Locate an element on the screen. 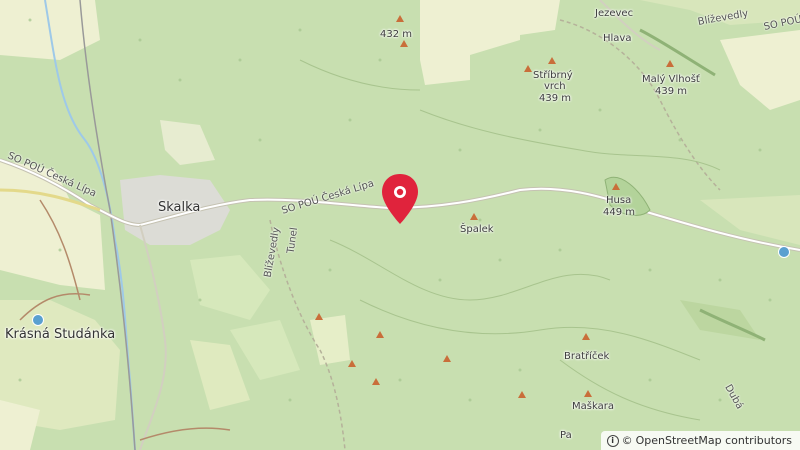  peak-elevation-maly-vlhost: 439 m is located at coordinates (671, 91).